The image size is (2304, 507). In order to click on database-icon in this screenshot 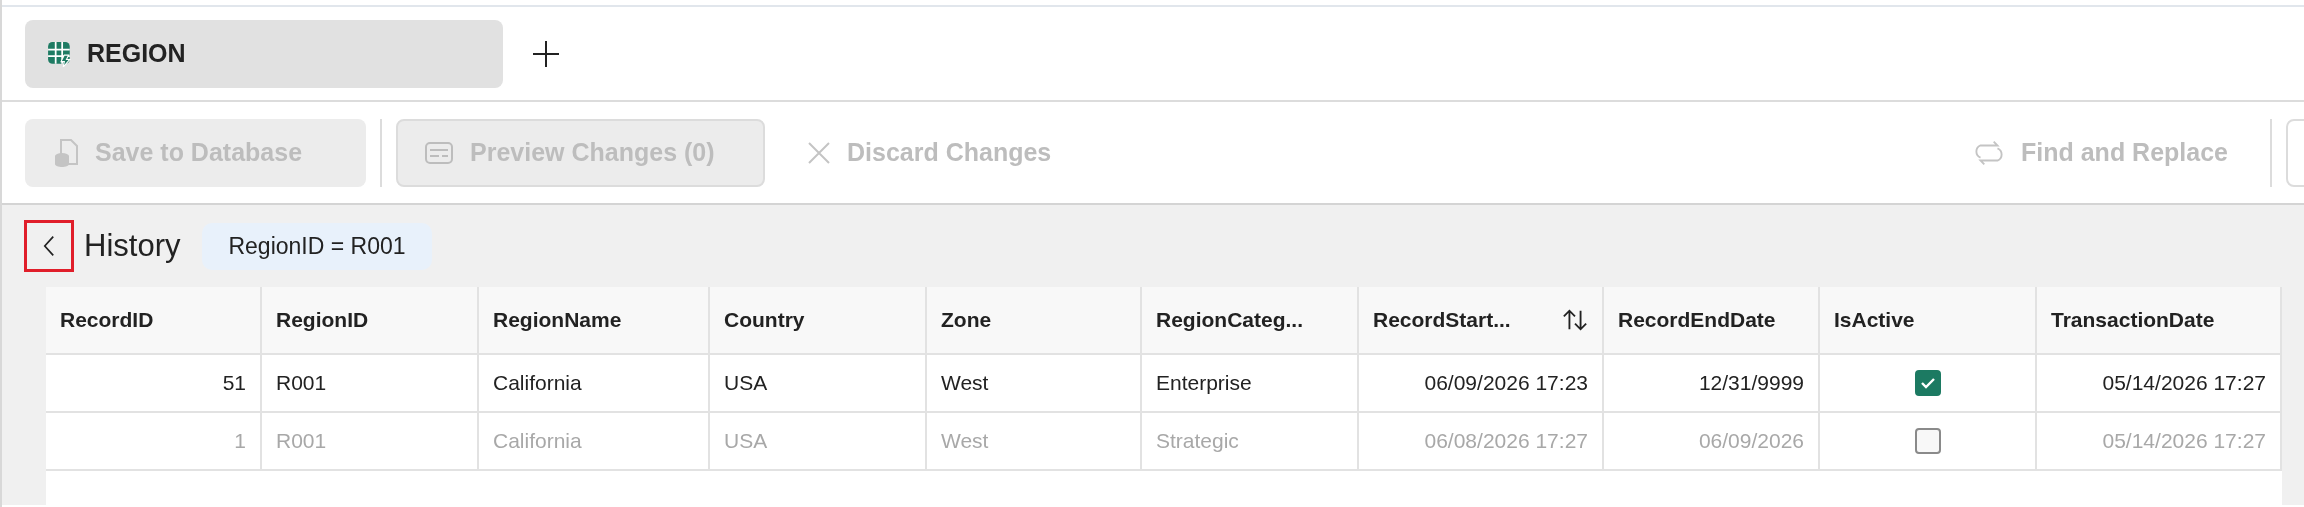, I will do `click(66, 152)`.